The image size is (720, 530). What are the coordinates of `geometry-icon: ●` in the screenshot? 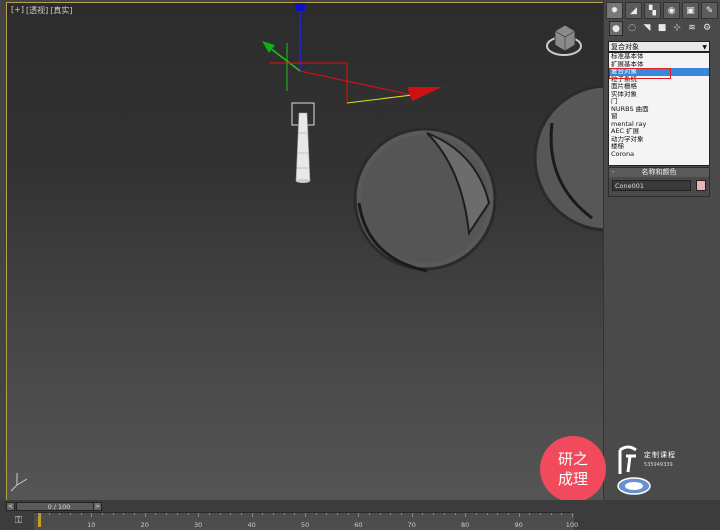 It's located at (616, 28).